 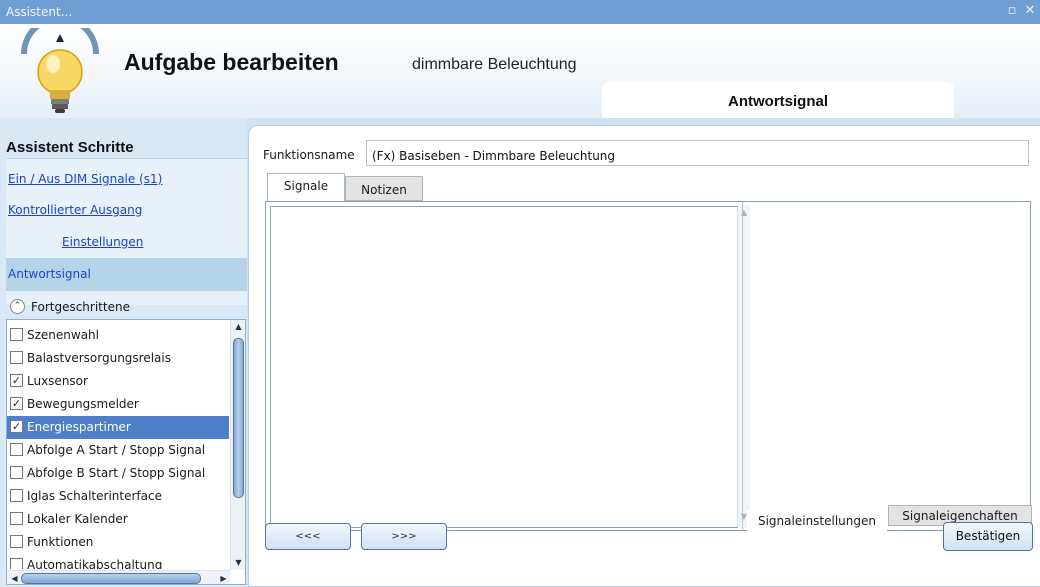 I want to click on vertical-scrollbar: ▲ ▼, so click(x=237, y=445).